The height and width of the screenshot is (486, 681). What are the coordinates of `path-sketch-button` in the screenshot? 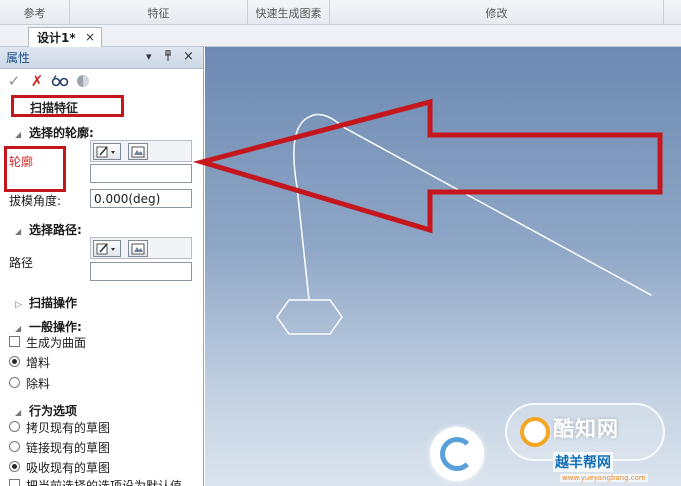 It's located at (107, 248).